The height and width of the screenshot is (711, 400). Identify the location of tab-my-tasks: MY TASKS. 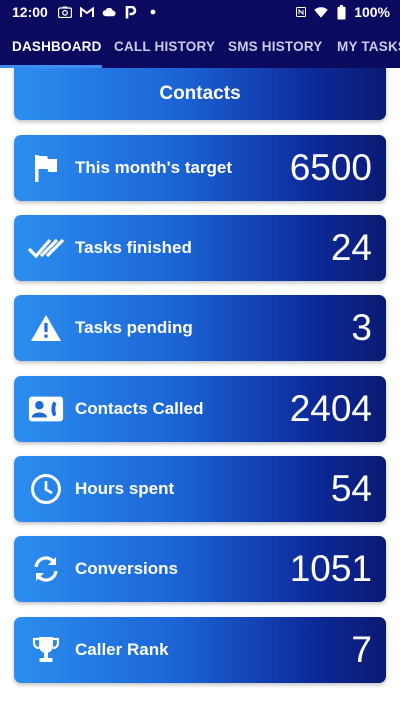
(368, 46).